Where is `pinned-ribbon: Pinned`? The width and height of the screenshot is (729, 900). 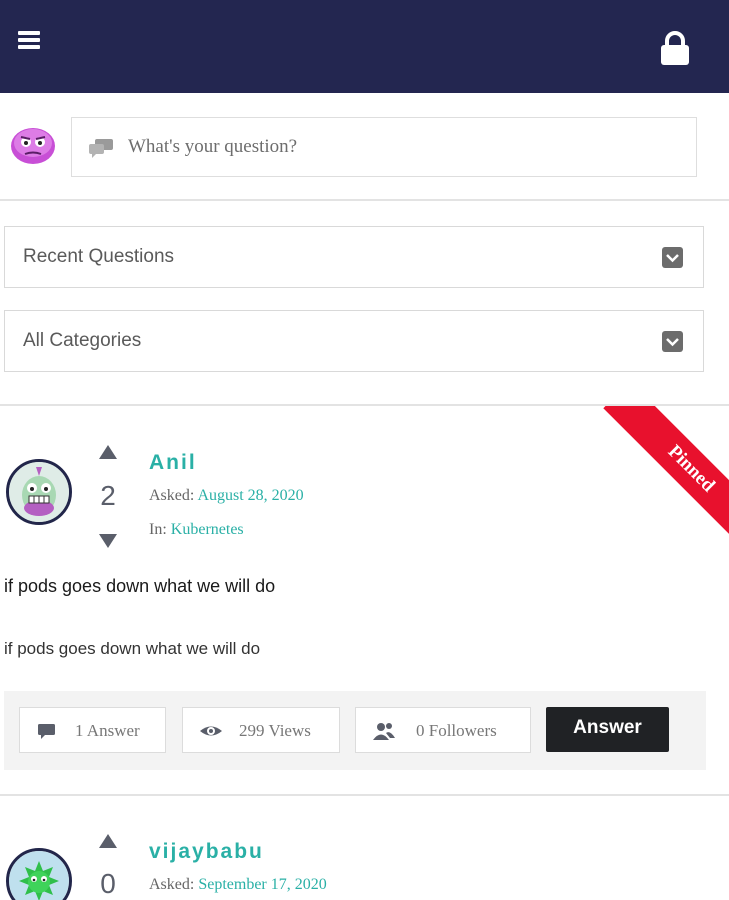 pinned-ribbon: Pinned is located at coordinates (659, 475).